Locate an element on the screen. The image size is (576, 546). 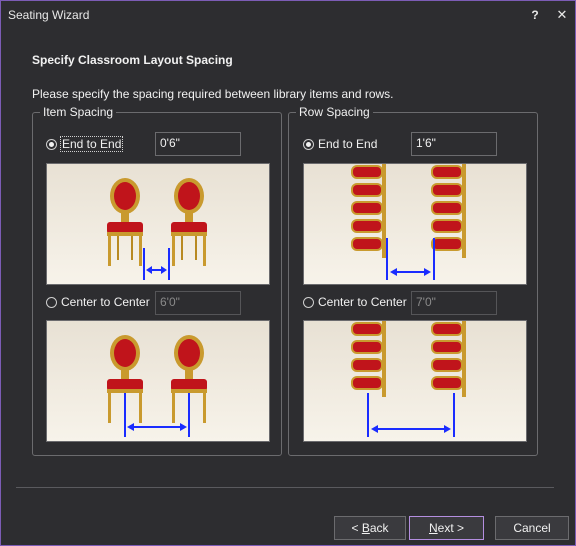
row-center-to-center-image is located at coordinates (415, 381).